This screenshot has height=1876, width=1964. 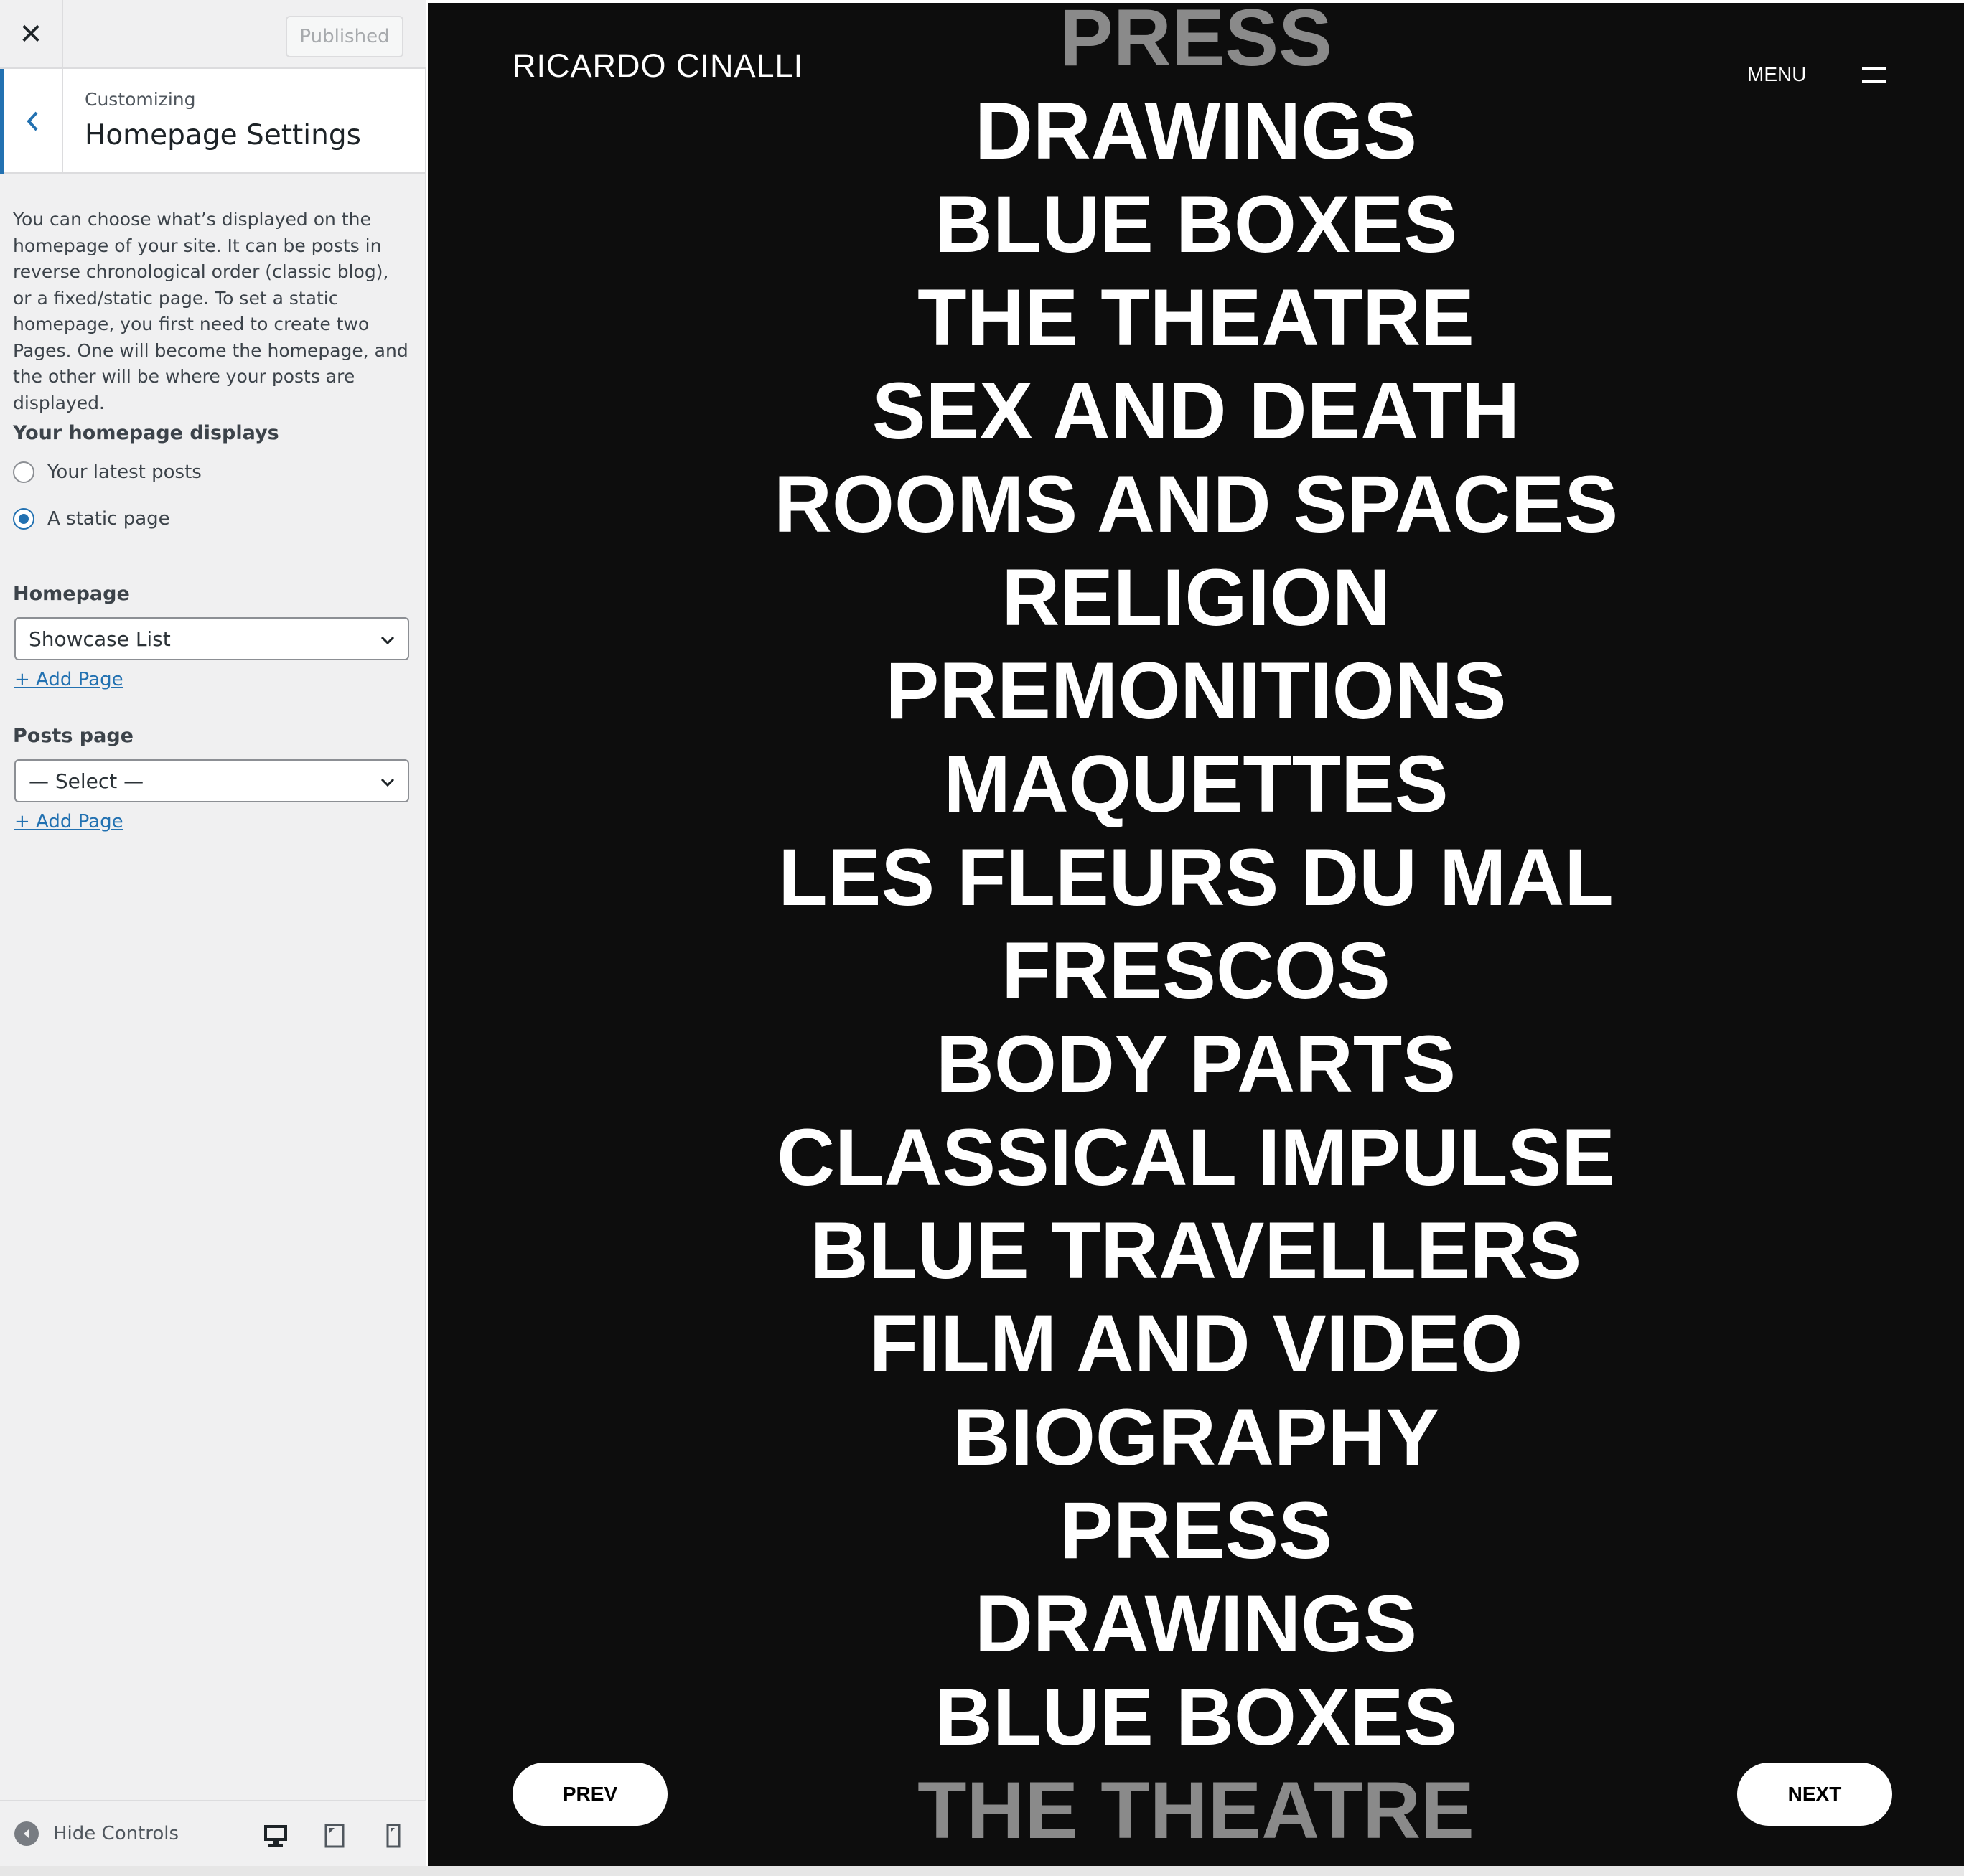 I want to click on showcase-item: THE THEATRE, so click(x=1196, y=318).